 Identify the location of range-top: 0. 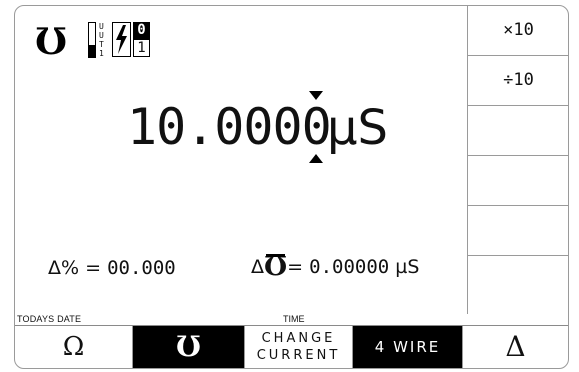
(141, 30).